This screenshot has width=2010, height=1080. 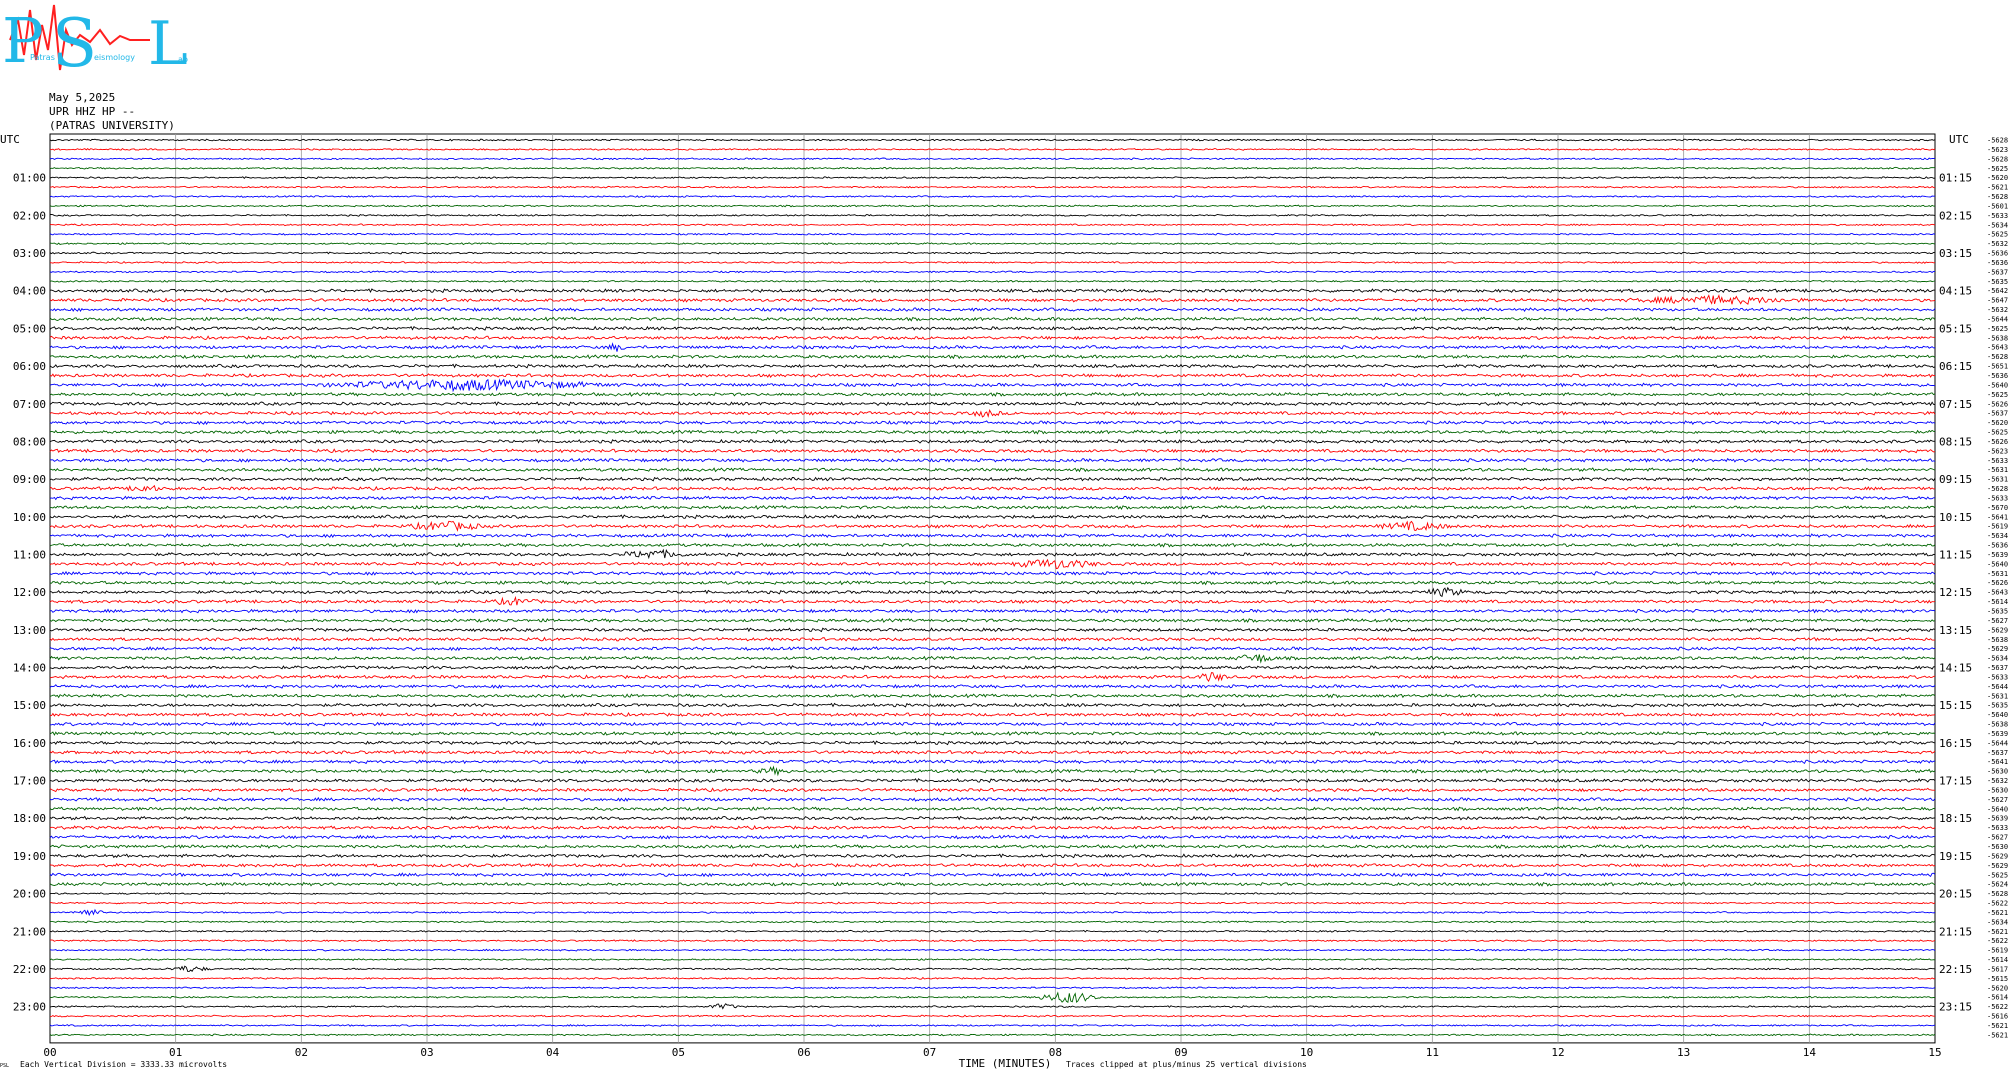 I want to click on right-hour-label: 08:15, so click(x=1955, y=441).